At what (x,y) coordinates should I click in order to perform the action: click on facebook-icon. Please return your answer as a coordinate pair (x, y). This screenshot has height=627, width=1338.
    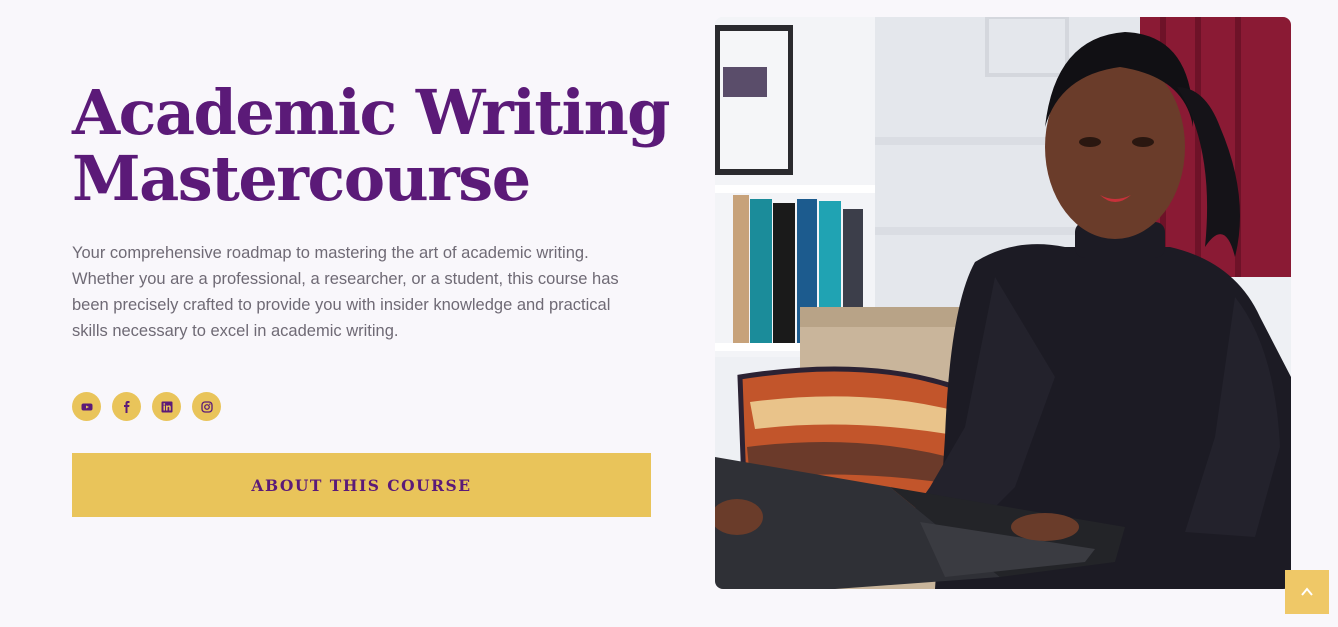
    Looking at the image, I should click on (126, 406).